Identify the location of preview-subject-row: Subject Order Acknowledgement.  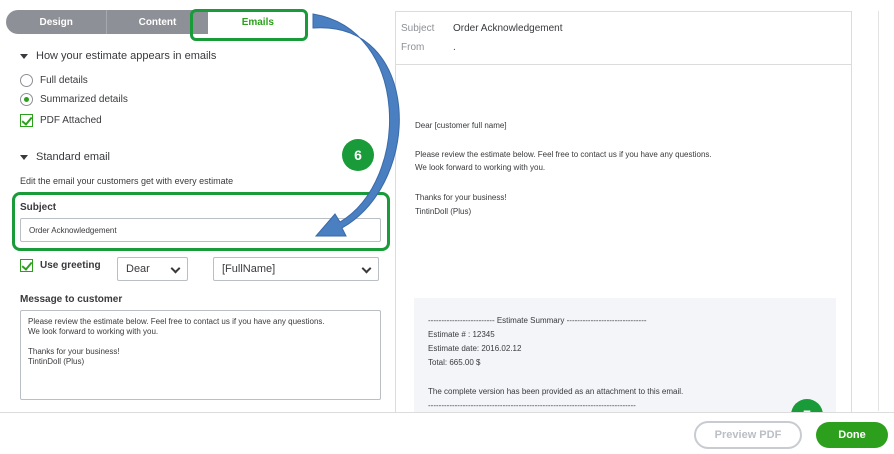
(482, 28).